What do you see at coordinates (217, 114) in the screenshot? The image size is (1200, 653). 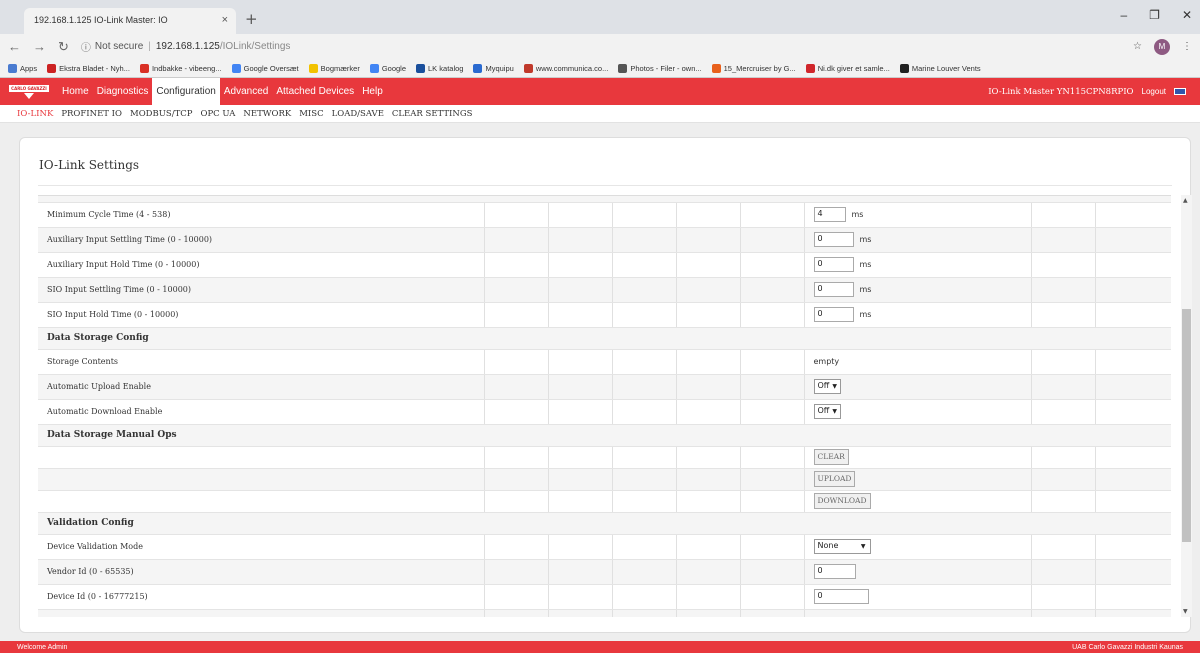 I see `subnav-opc-ua: OPC UA` at bounding box center [217, 114].